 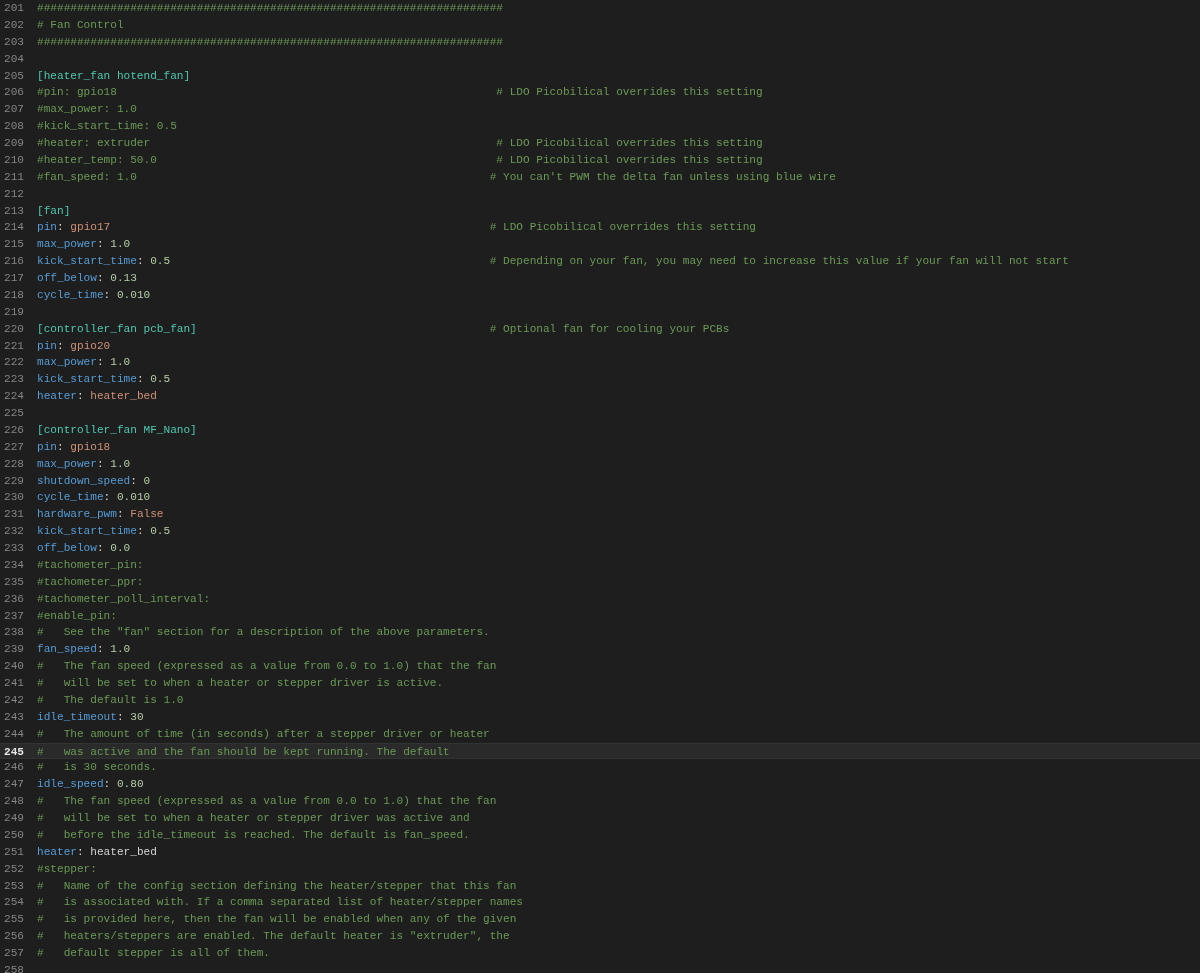 What do you see at coordinates (13, 683) in the screenshot?
I see `line-number: 241` at bounding box center [13, 683].